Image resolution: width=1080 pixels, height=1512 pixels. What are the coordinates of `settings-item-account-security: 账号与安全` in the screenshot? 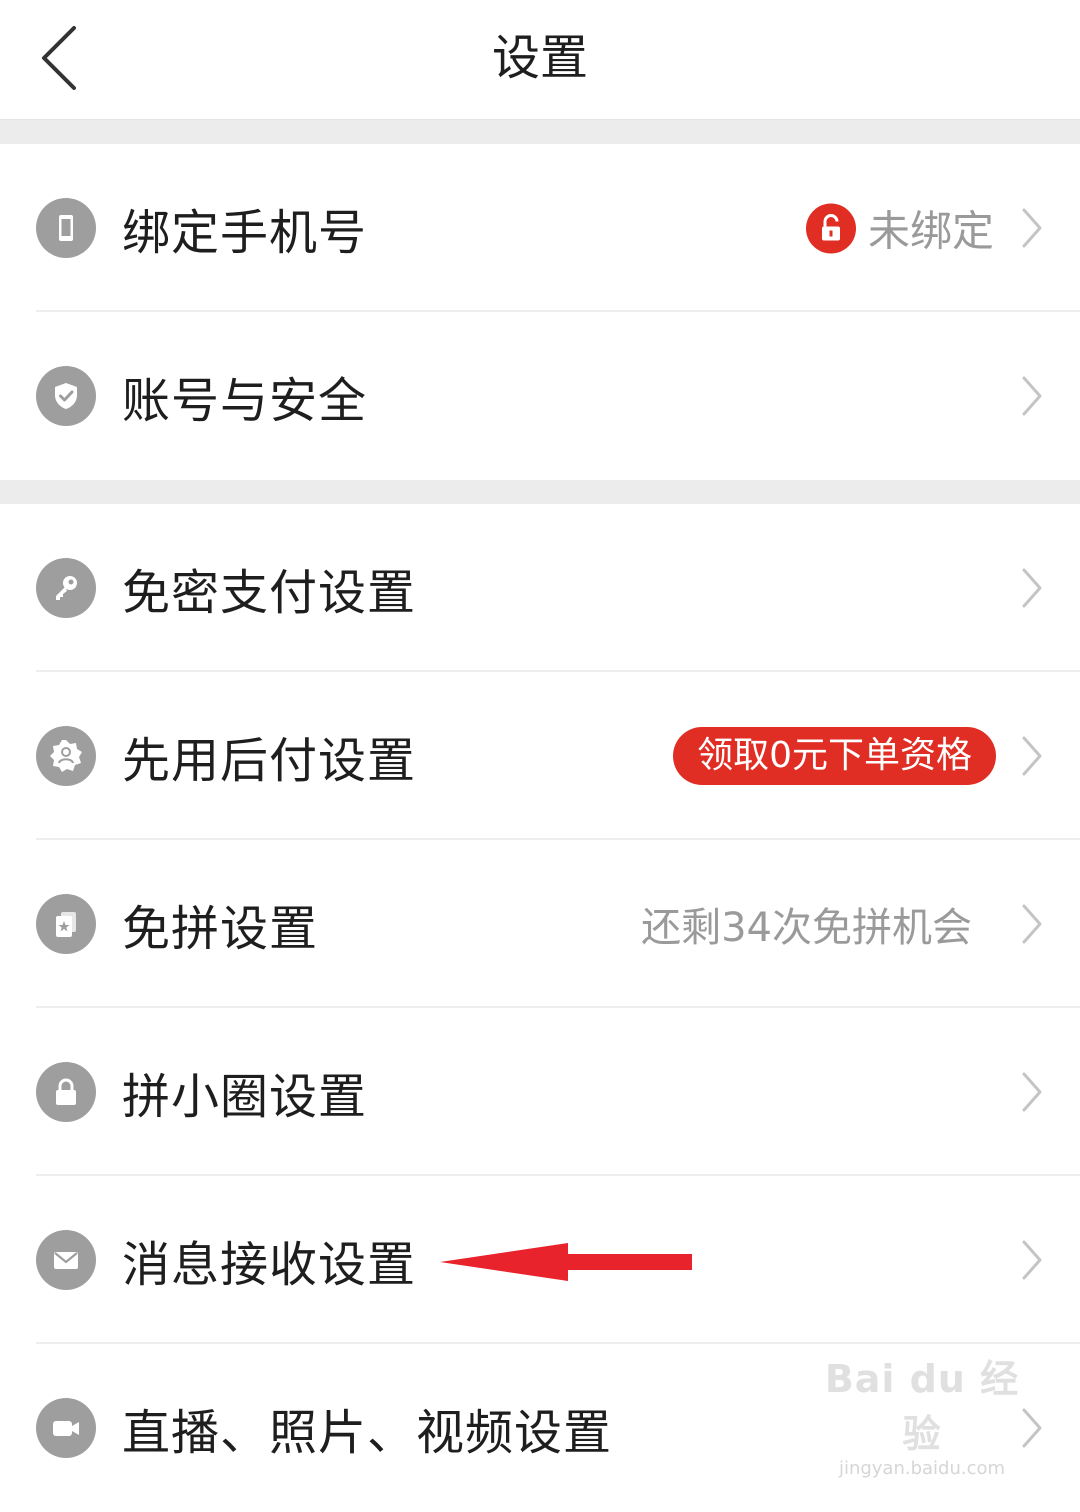 It's located at (540, 396).